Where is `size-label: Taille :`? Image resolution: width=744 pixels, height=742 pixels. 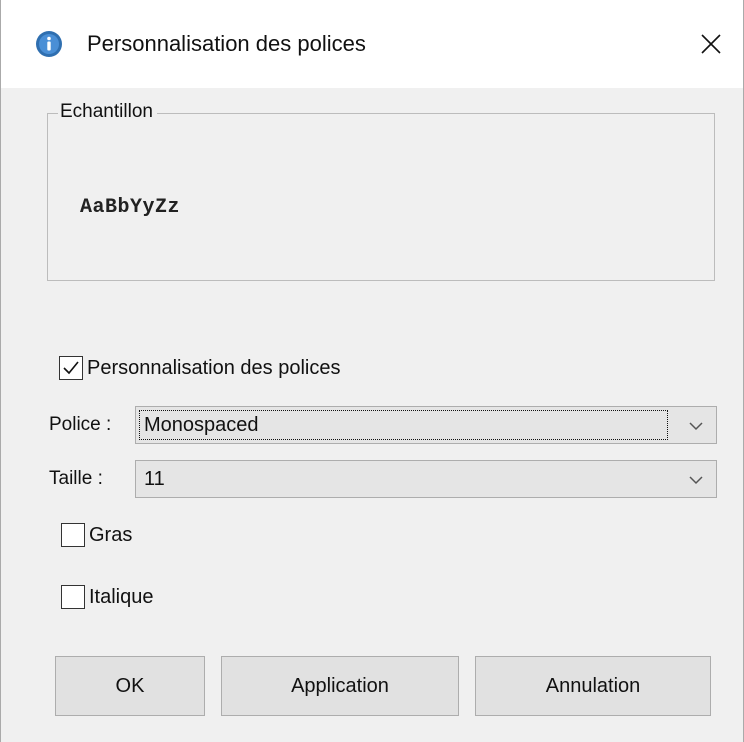
size-label: Taille : is located at coordinates (76, 478).